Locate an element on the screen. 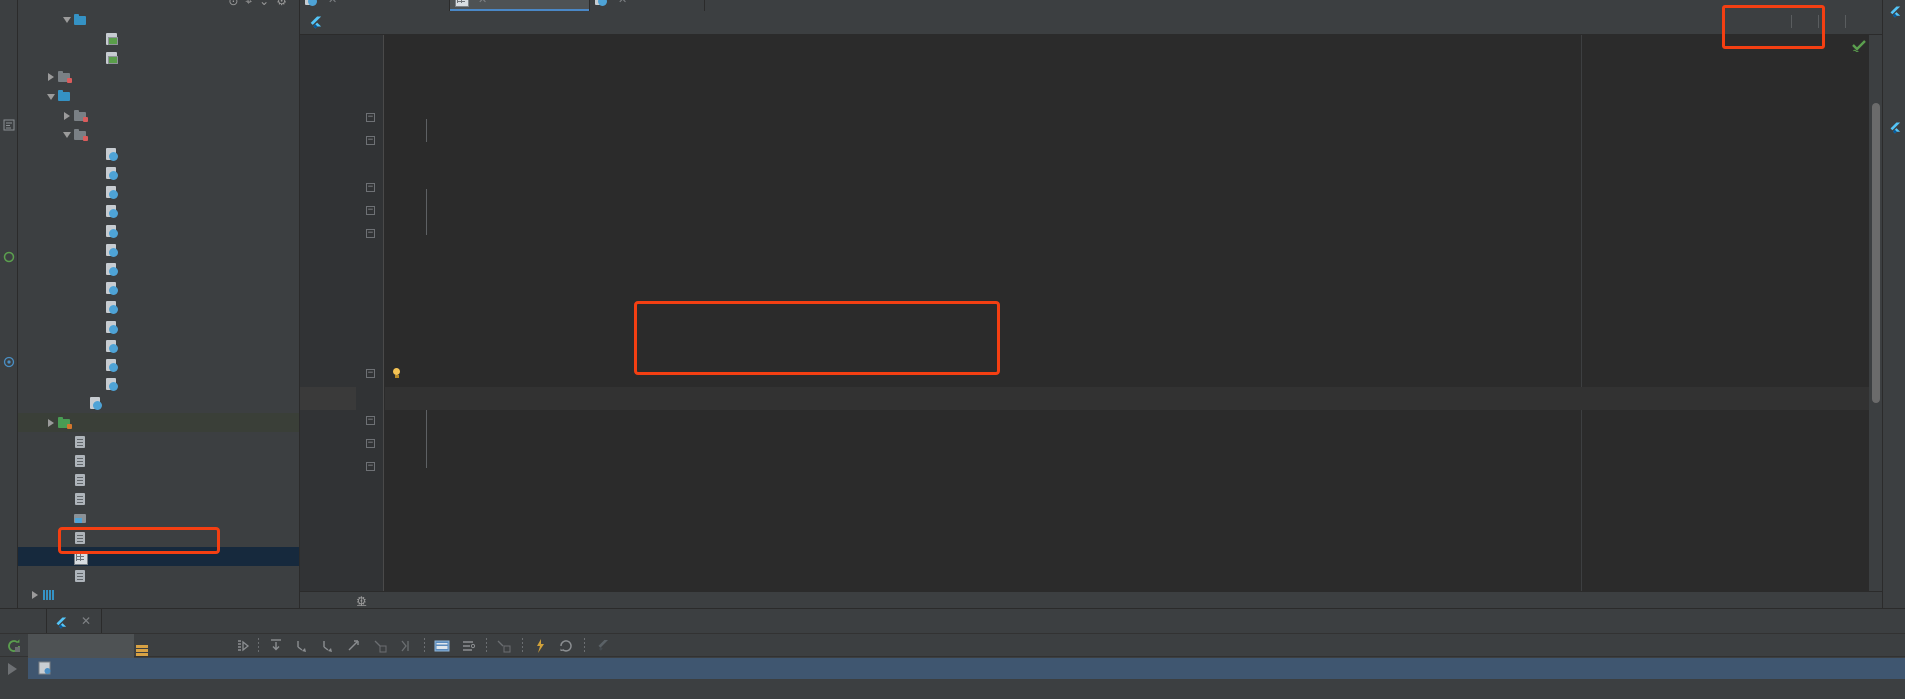 The height and width of the screenshot is (699, 1905). drop-frame-icon is located at coordinates (380, 646).